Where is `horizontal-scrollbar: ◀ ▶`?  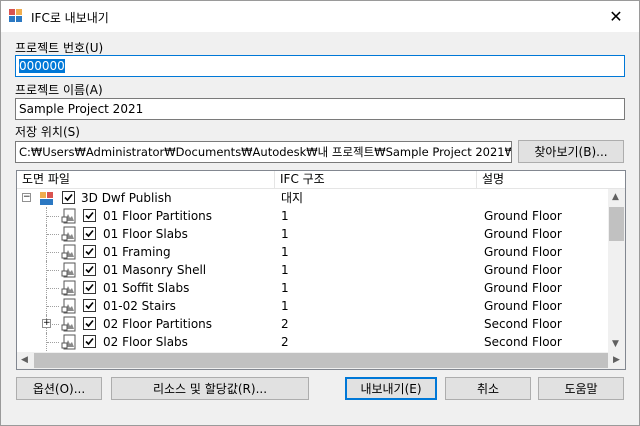 horizontal-scrollbar: ◀ ▶ is located at coordinates (321, 360).